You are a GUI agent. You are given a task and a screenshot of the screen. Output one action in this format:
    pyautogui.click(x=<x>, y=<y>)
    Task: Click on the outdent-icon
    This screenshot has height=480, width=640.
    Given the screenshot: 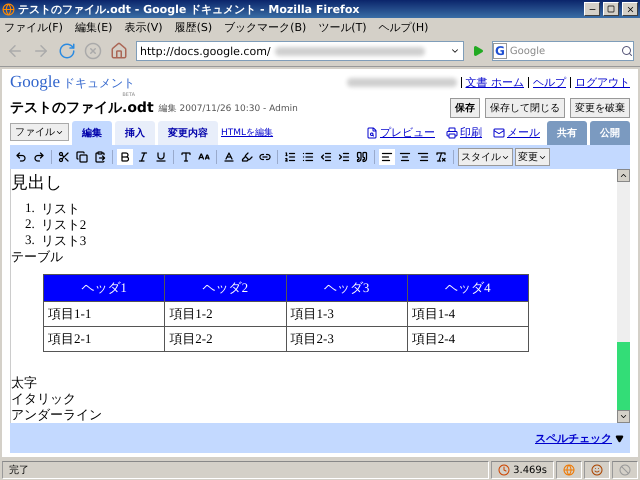 What is the action you would take?
    pyautogui.click(x=326, y=157)
    